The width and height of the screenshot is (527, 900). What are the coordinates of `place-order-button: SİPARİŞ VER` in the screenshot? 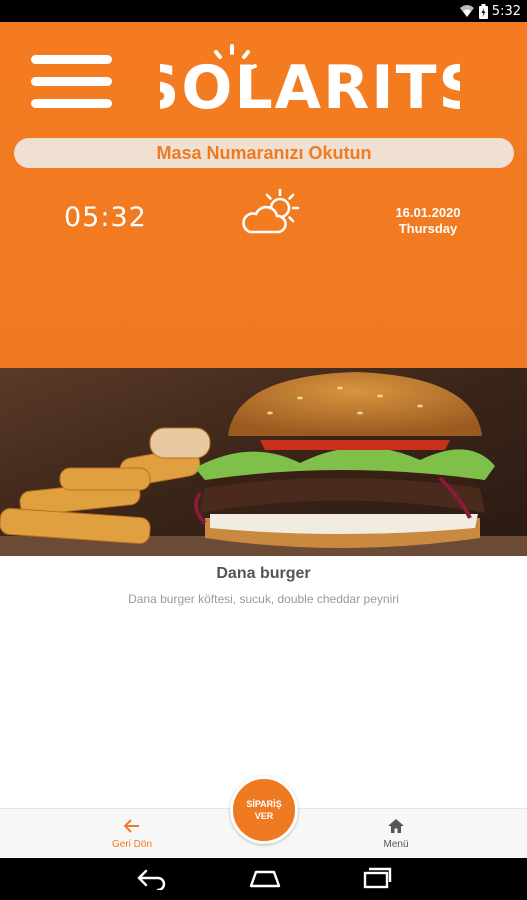 It's located at (264, 810).